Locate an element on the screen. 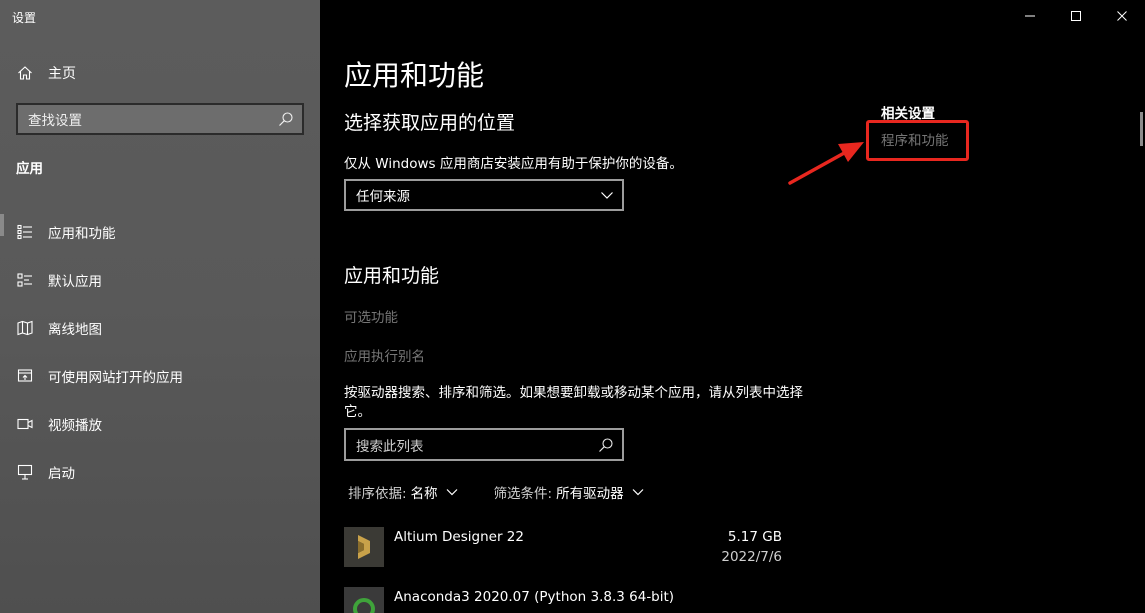  app-execution-alias-link: 应用执行别名 is located at coordinates (384, 355).